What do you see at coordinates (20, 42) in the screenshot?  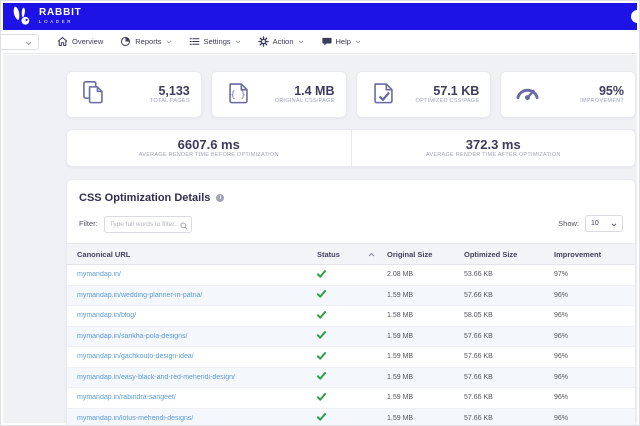 I see `domain-select` at bounding box center [20, 42].